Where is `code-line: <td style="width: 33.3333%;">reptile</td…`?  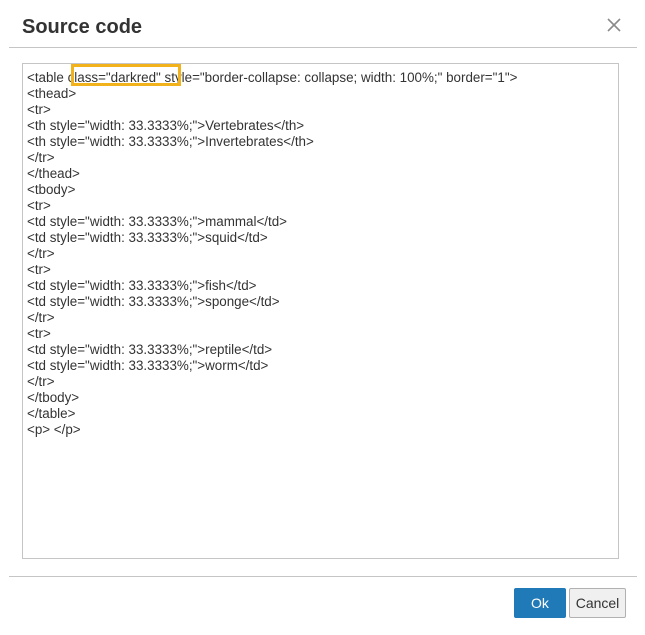
code-line: <td style="width: 33.3333%;">reptile</td… is located at coordinates (150, 349).